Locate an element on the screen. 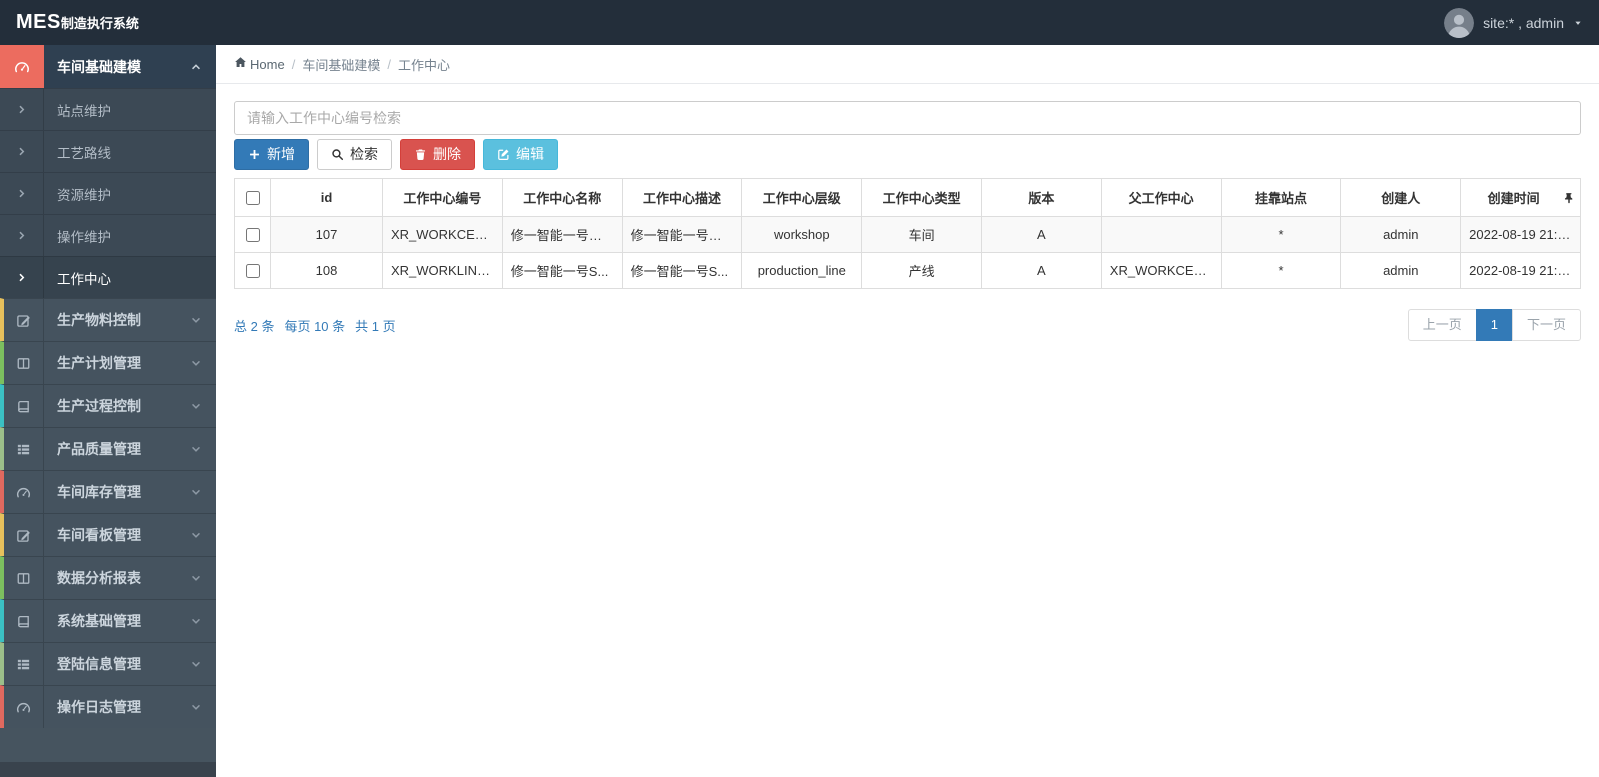 The height and width of the screenshot is (777, 1599). table-cell: production_line is located at coordinates (802, 270).